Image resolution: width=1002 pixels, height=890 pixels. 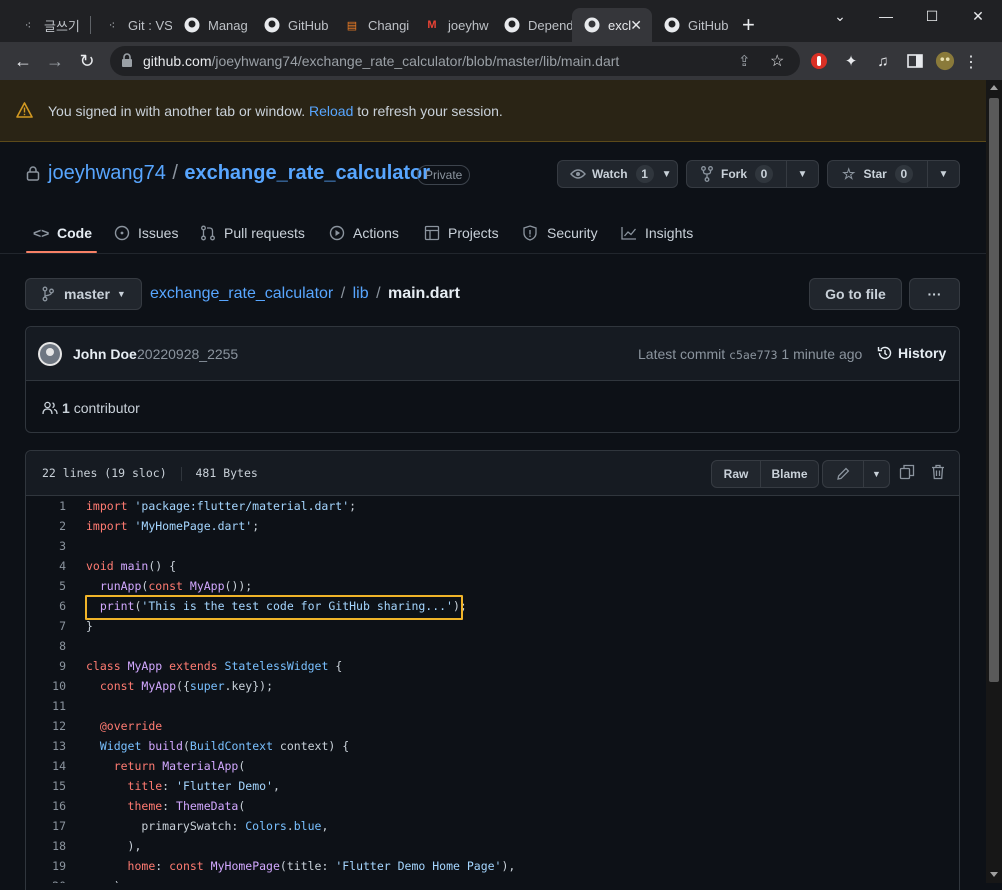 I want to click on browser-tab: ⁖ 글쓰기, so click(x=49, y=25).